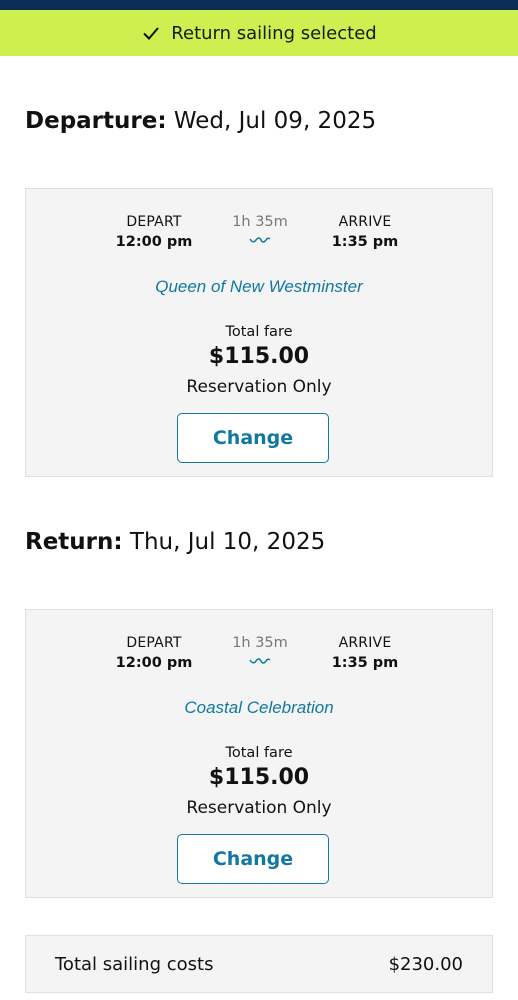  I want to click on vessel-name: Queen of New Westminster, so click(259, 287).